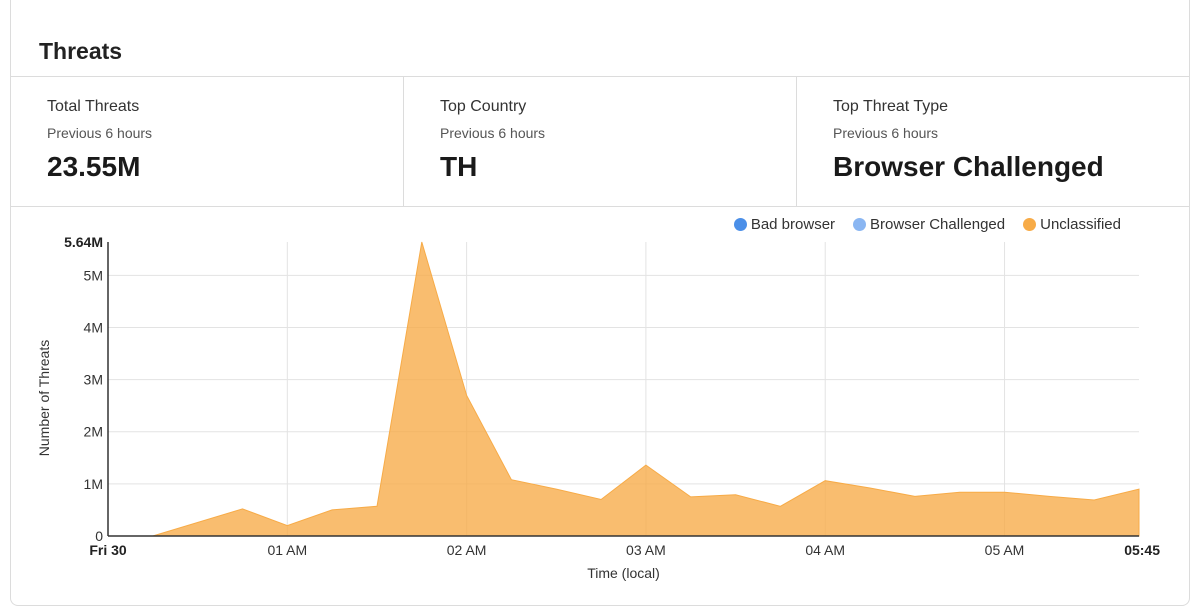  What do you see at coordinates (93, 484) in the screenshot?
I see `y-tick-label: 1M` at bounding box center [93, 484].